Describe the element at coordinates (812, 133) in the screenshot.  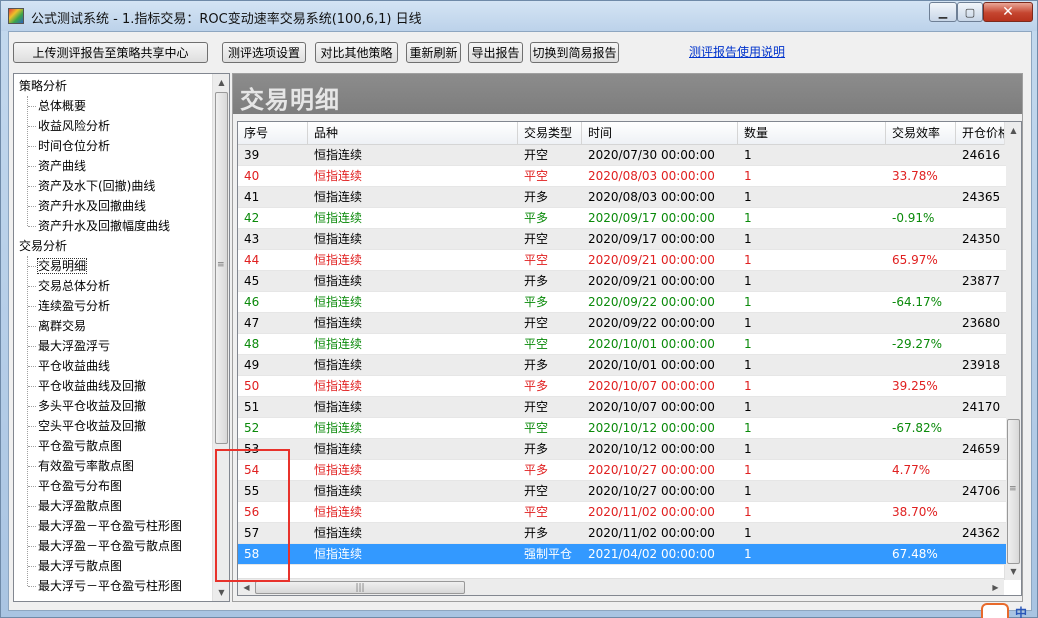
I see `column-header: 数量` at that location.